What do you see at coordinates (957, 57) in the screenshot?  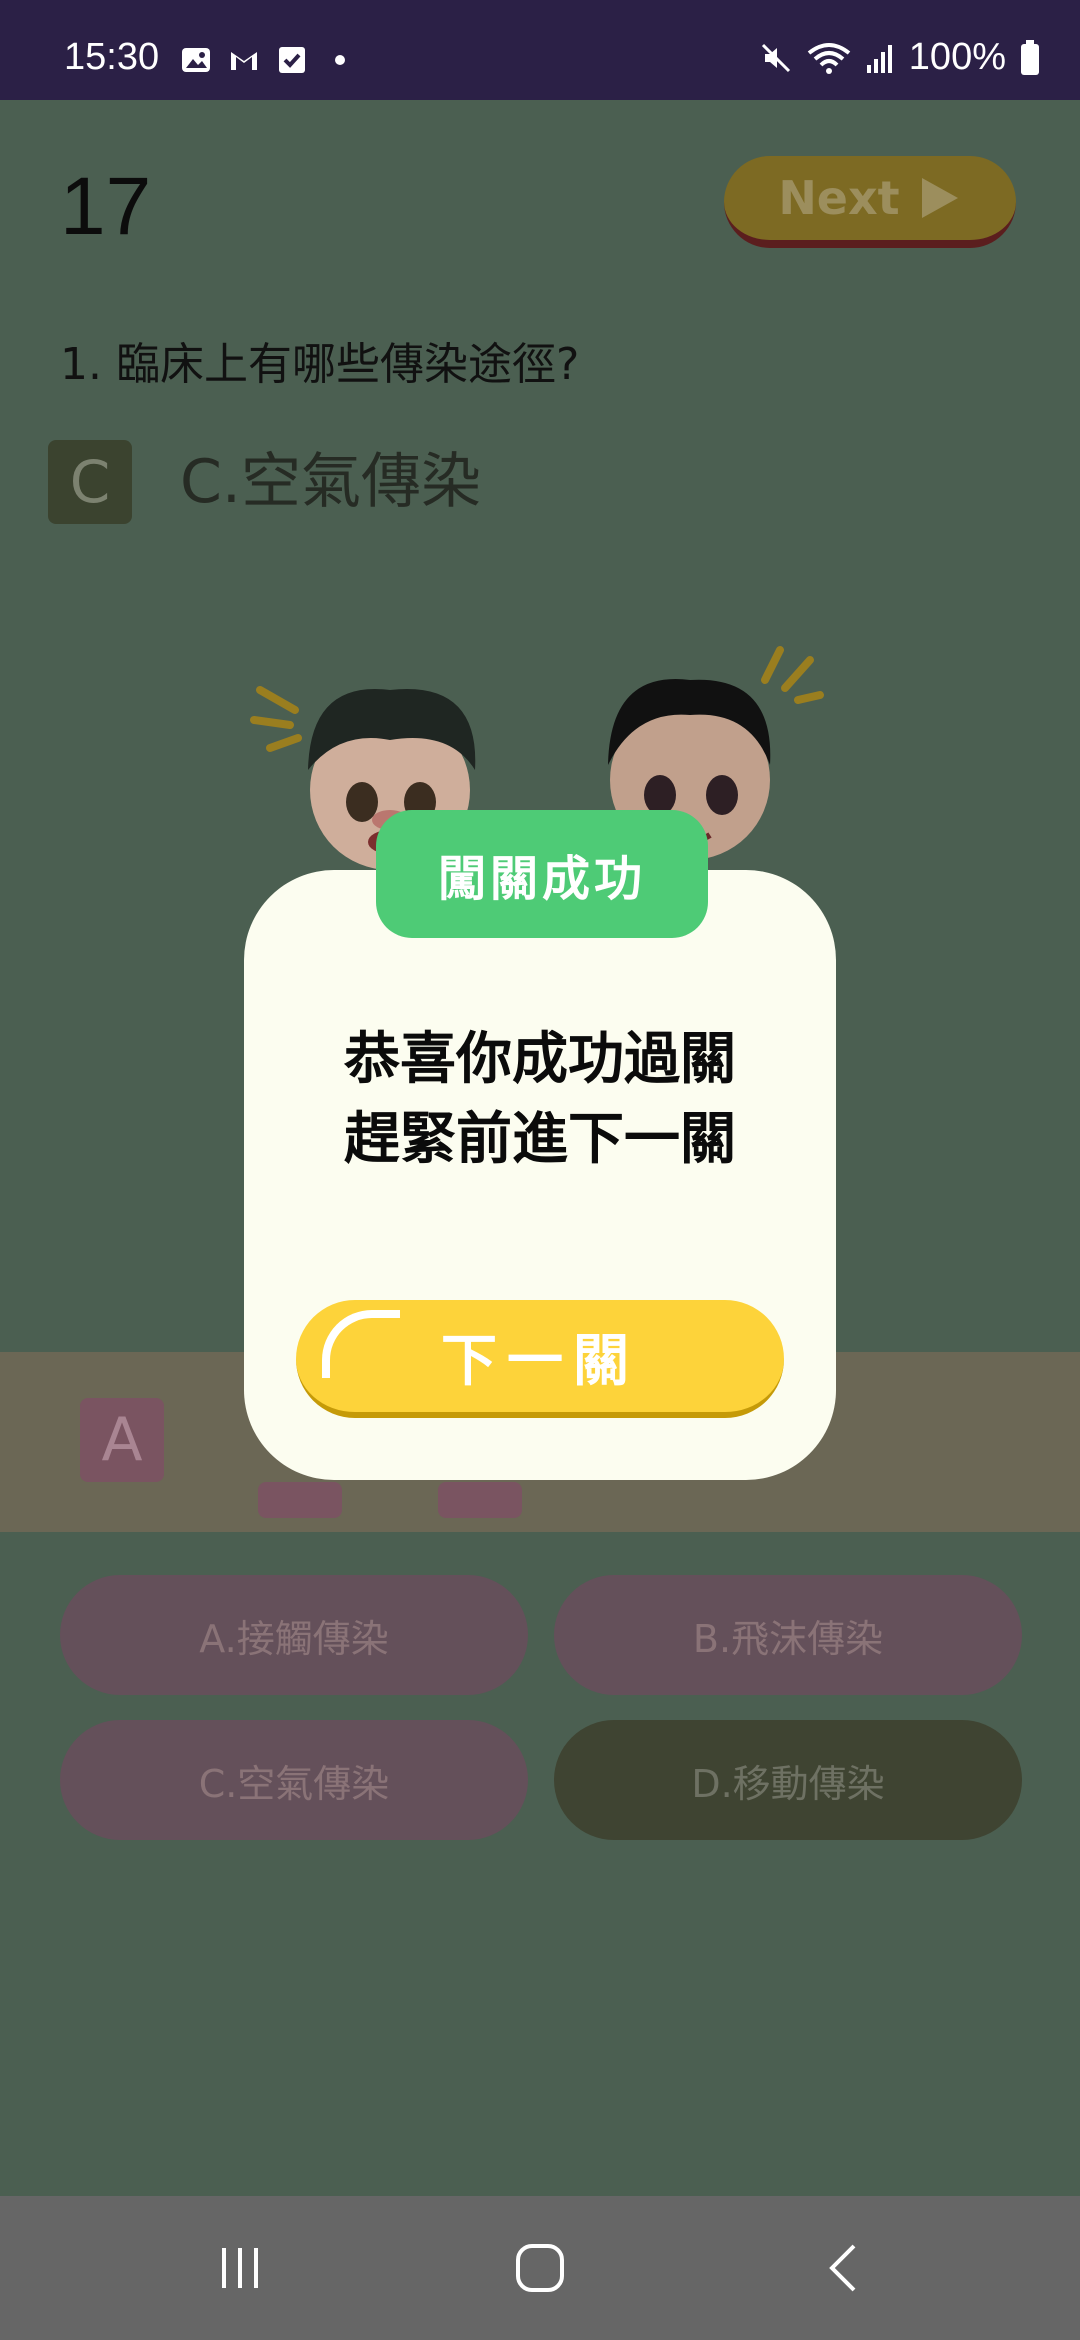 I see `battery-percent: 100%` at bounding box center [957, 57].